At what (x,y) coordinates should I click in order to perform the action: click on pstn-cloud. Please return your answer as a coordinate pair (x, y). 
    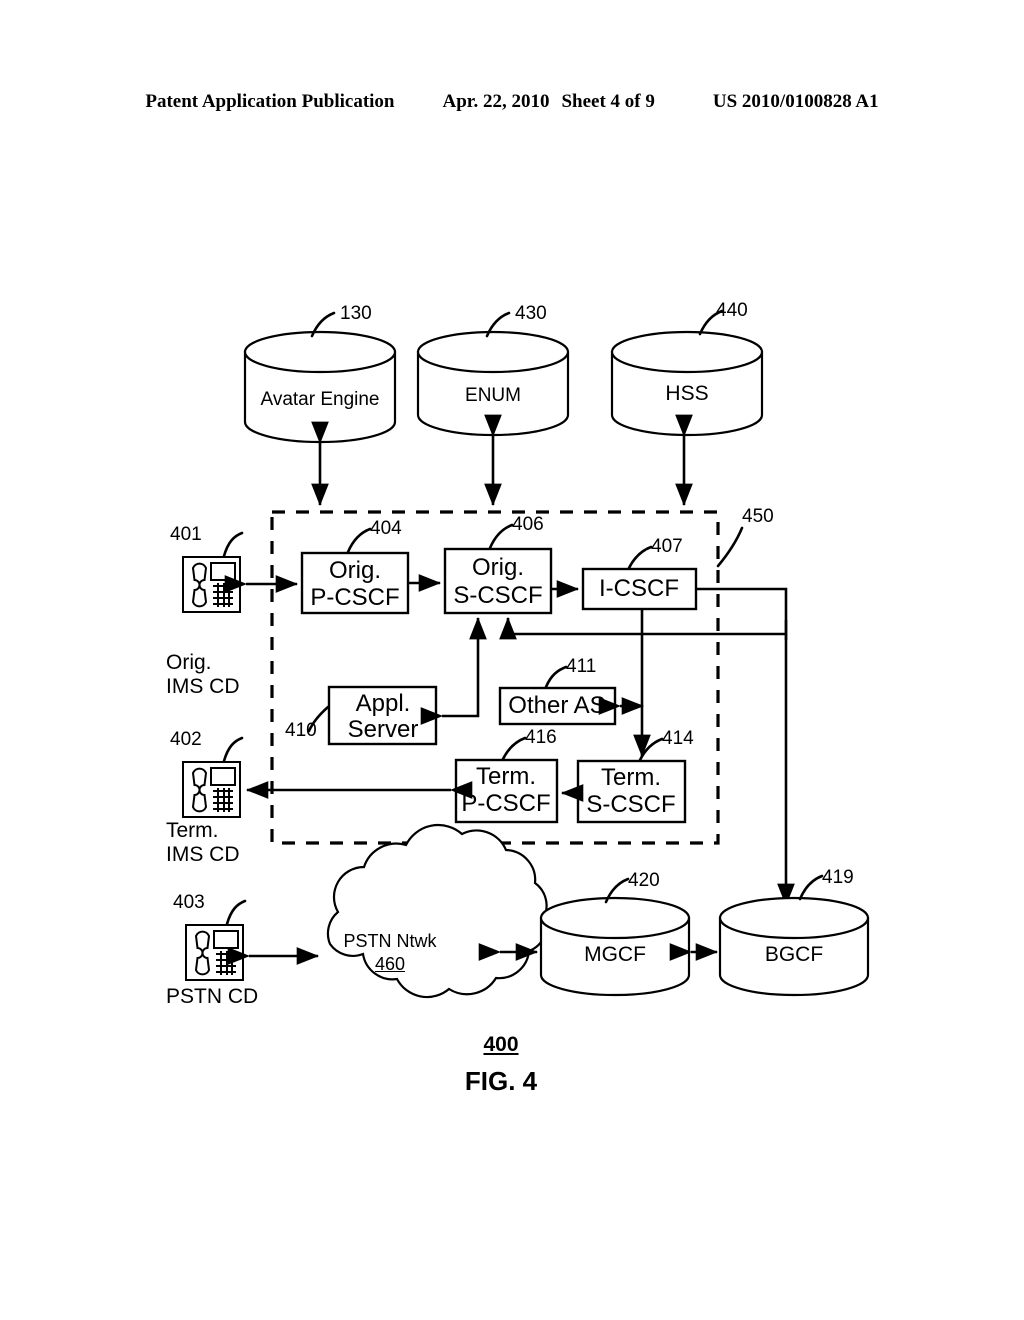
    Looking at the image, I should click on (437, 911).